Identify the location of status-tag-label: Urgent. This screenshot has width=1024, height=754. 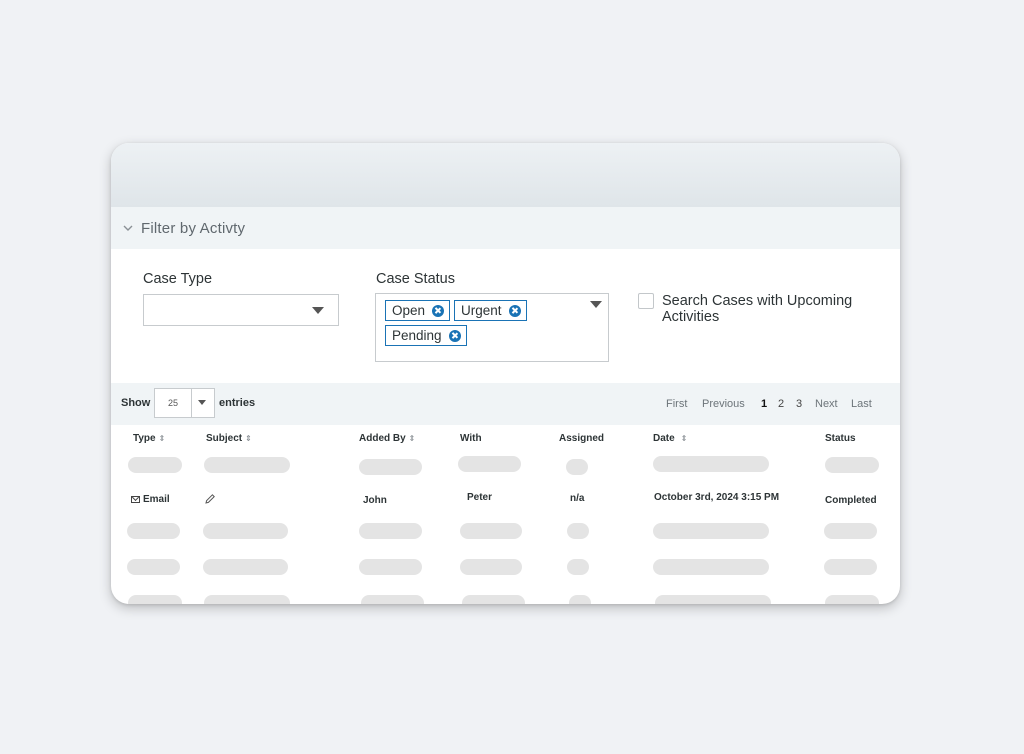
(481, 310).